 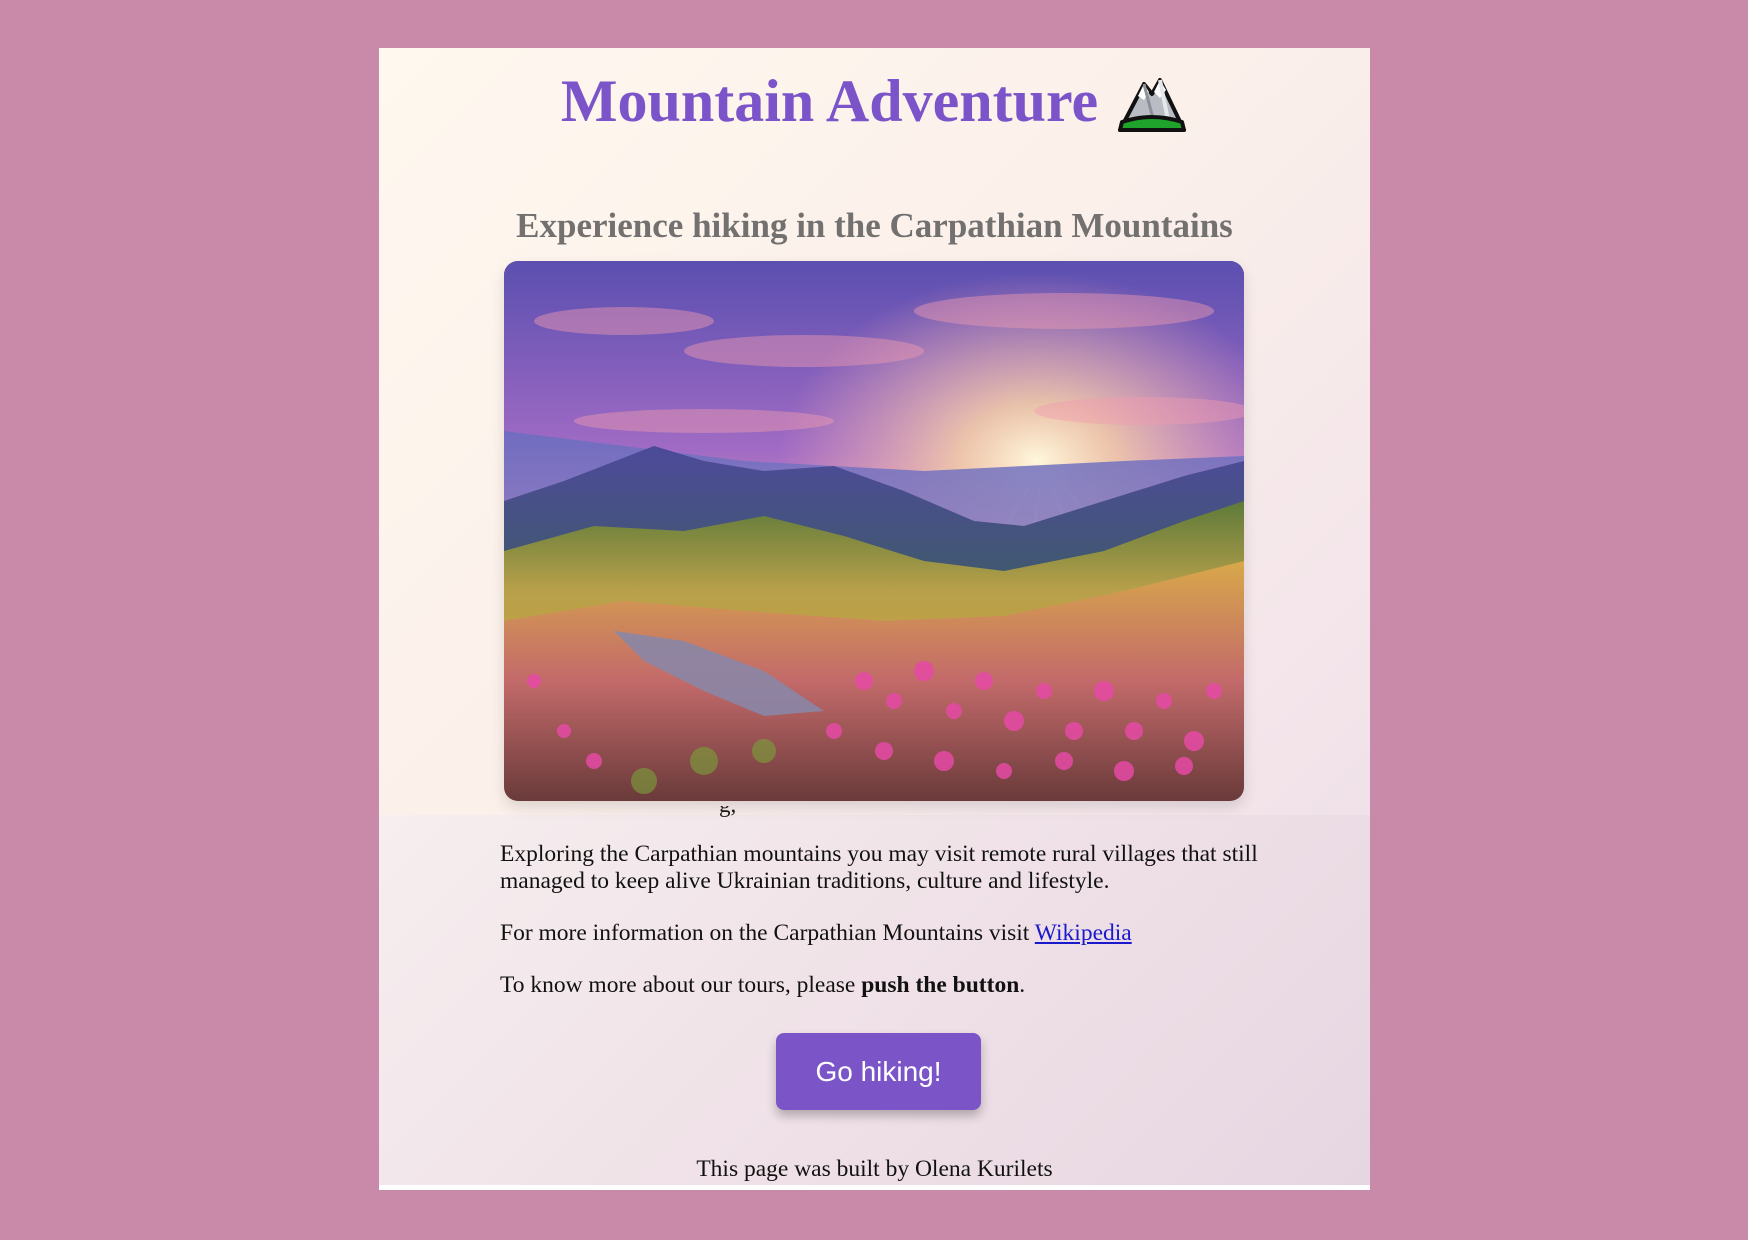 I want to click on snow-capped-mountain-icon, so click(x=1152, y=101).